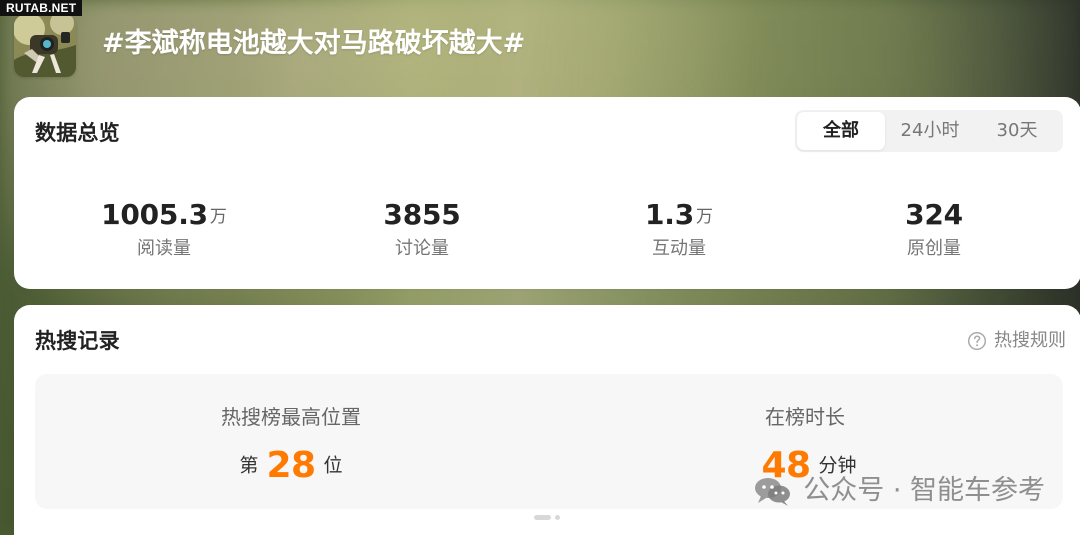  I want to click on ranking-duration-stat: 在榜时长 48 分钟, so click(805, 444).